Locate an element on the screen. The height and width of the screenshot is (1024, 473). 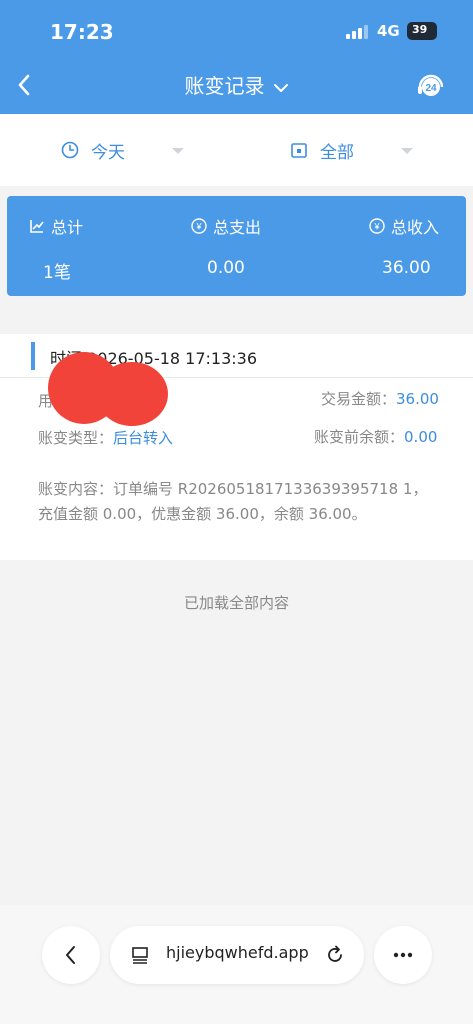
headset-24-icon: 24 is located at coordinates (431, 85).